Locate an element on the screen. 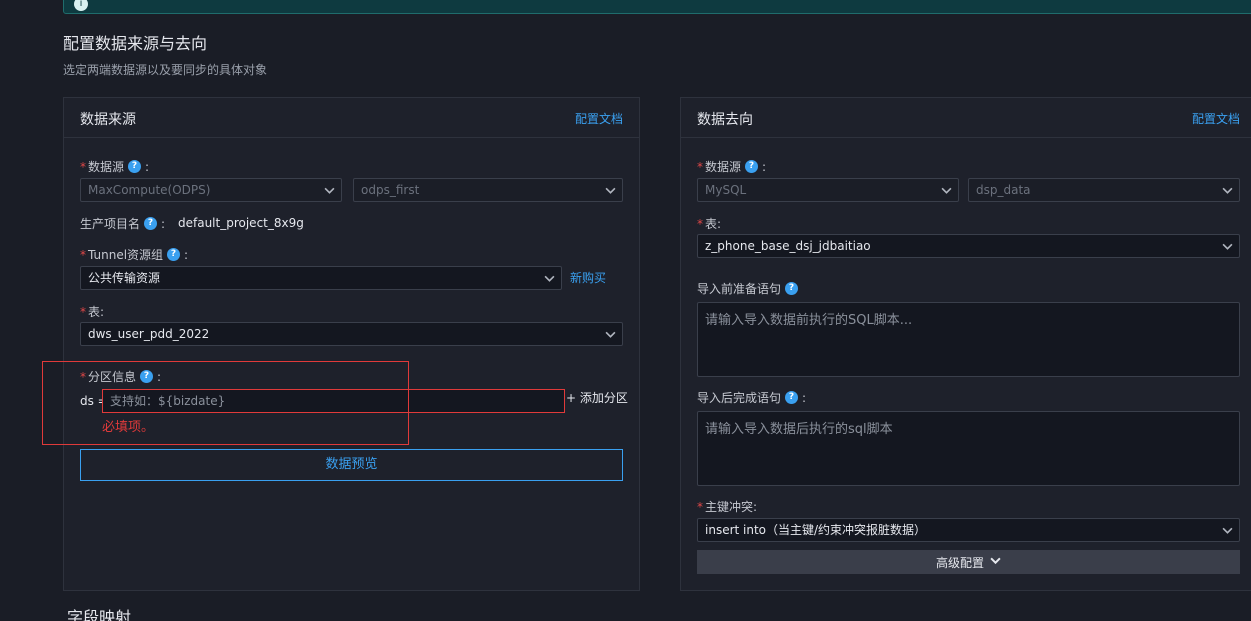 This screenshot has width=1251, height=621. project-value: default_project_8x9g is located at coordinates (241, 223).